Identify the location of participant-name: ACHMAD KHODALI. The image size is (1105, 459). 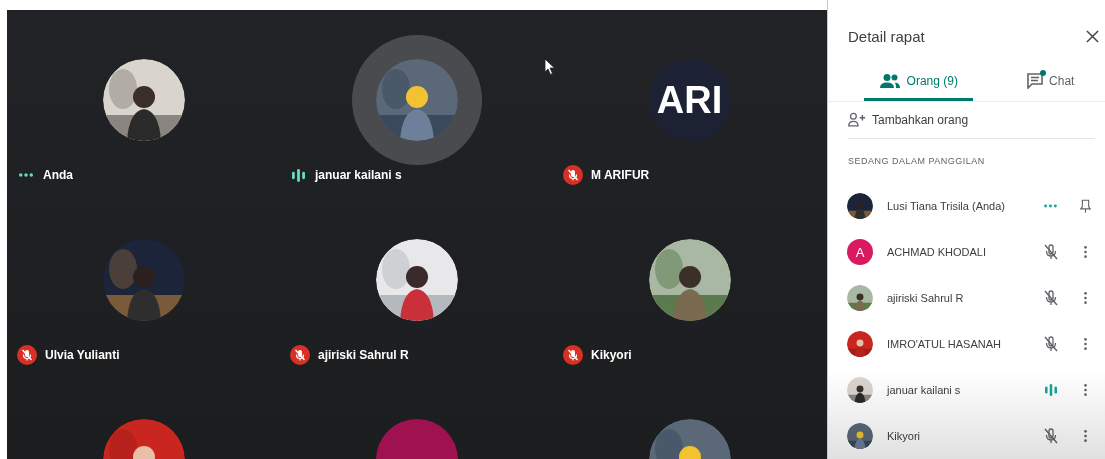
(937, 252).